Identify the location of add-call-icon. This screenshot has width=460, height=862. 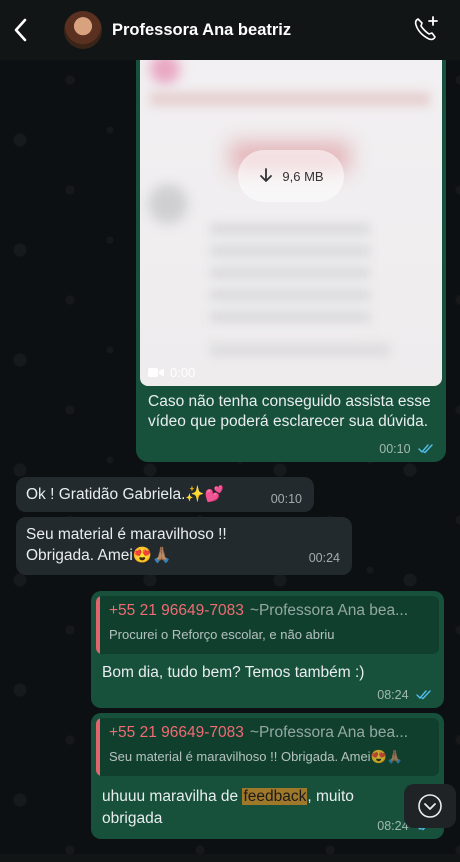
(426, 29).